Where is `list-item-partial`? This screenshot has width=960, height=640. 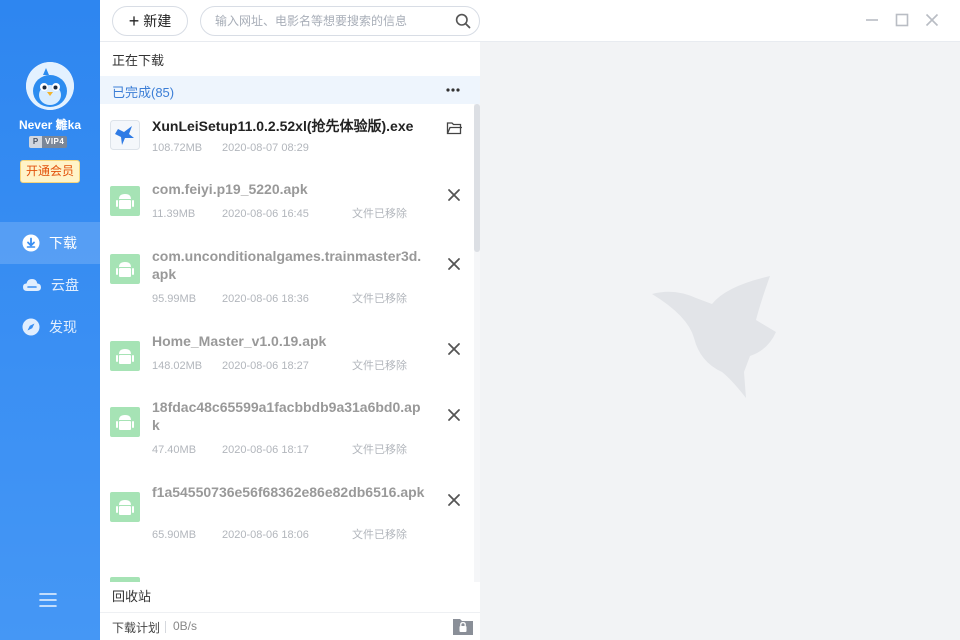
list-item-partial is located at coordinates (287, 579).